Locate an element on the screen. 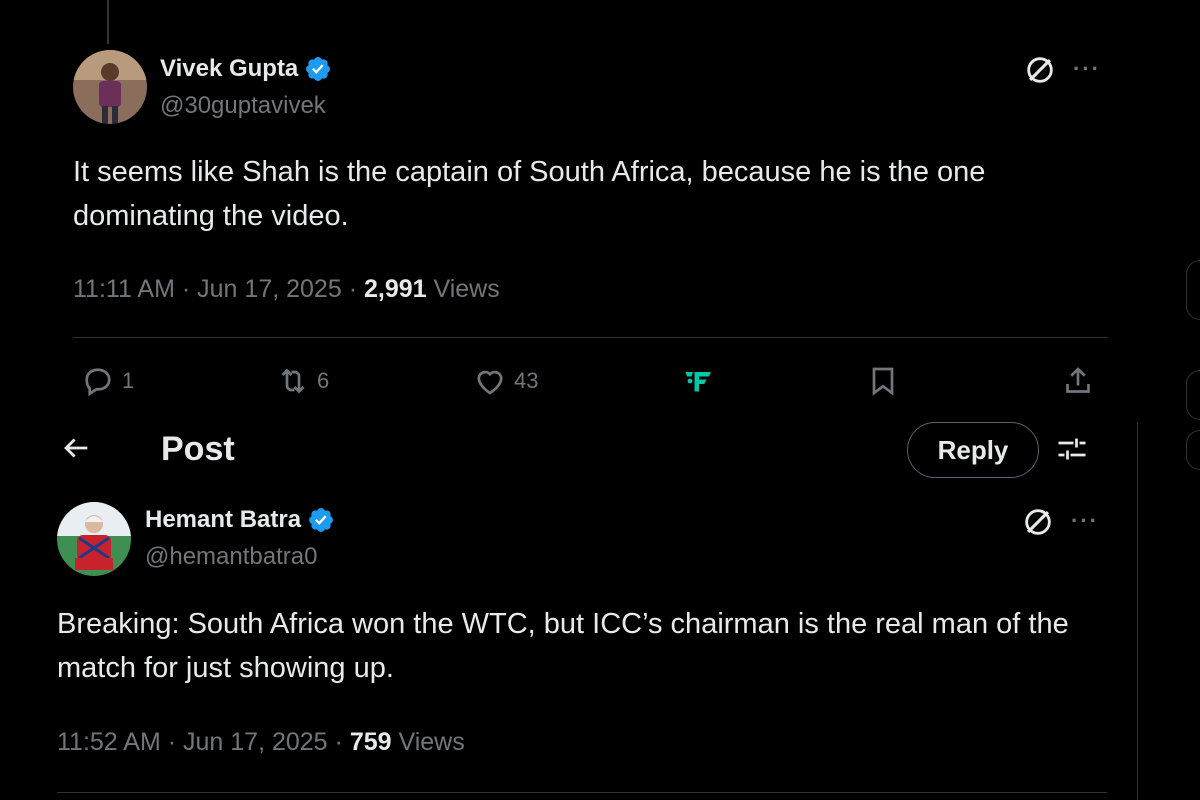  share-icon is located at coordinates (1078, 380).